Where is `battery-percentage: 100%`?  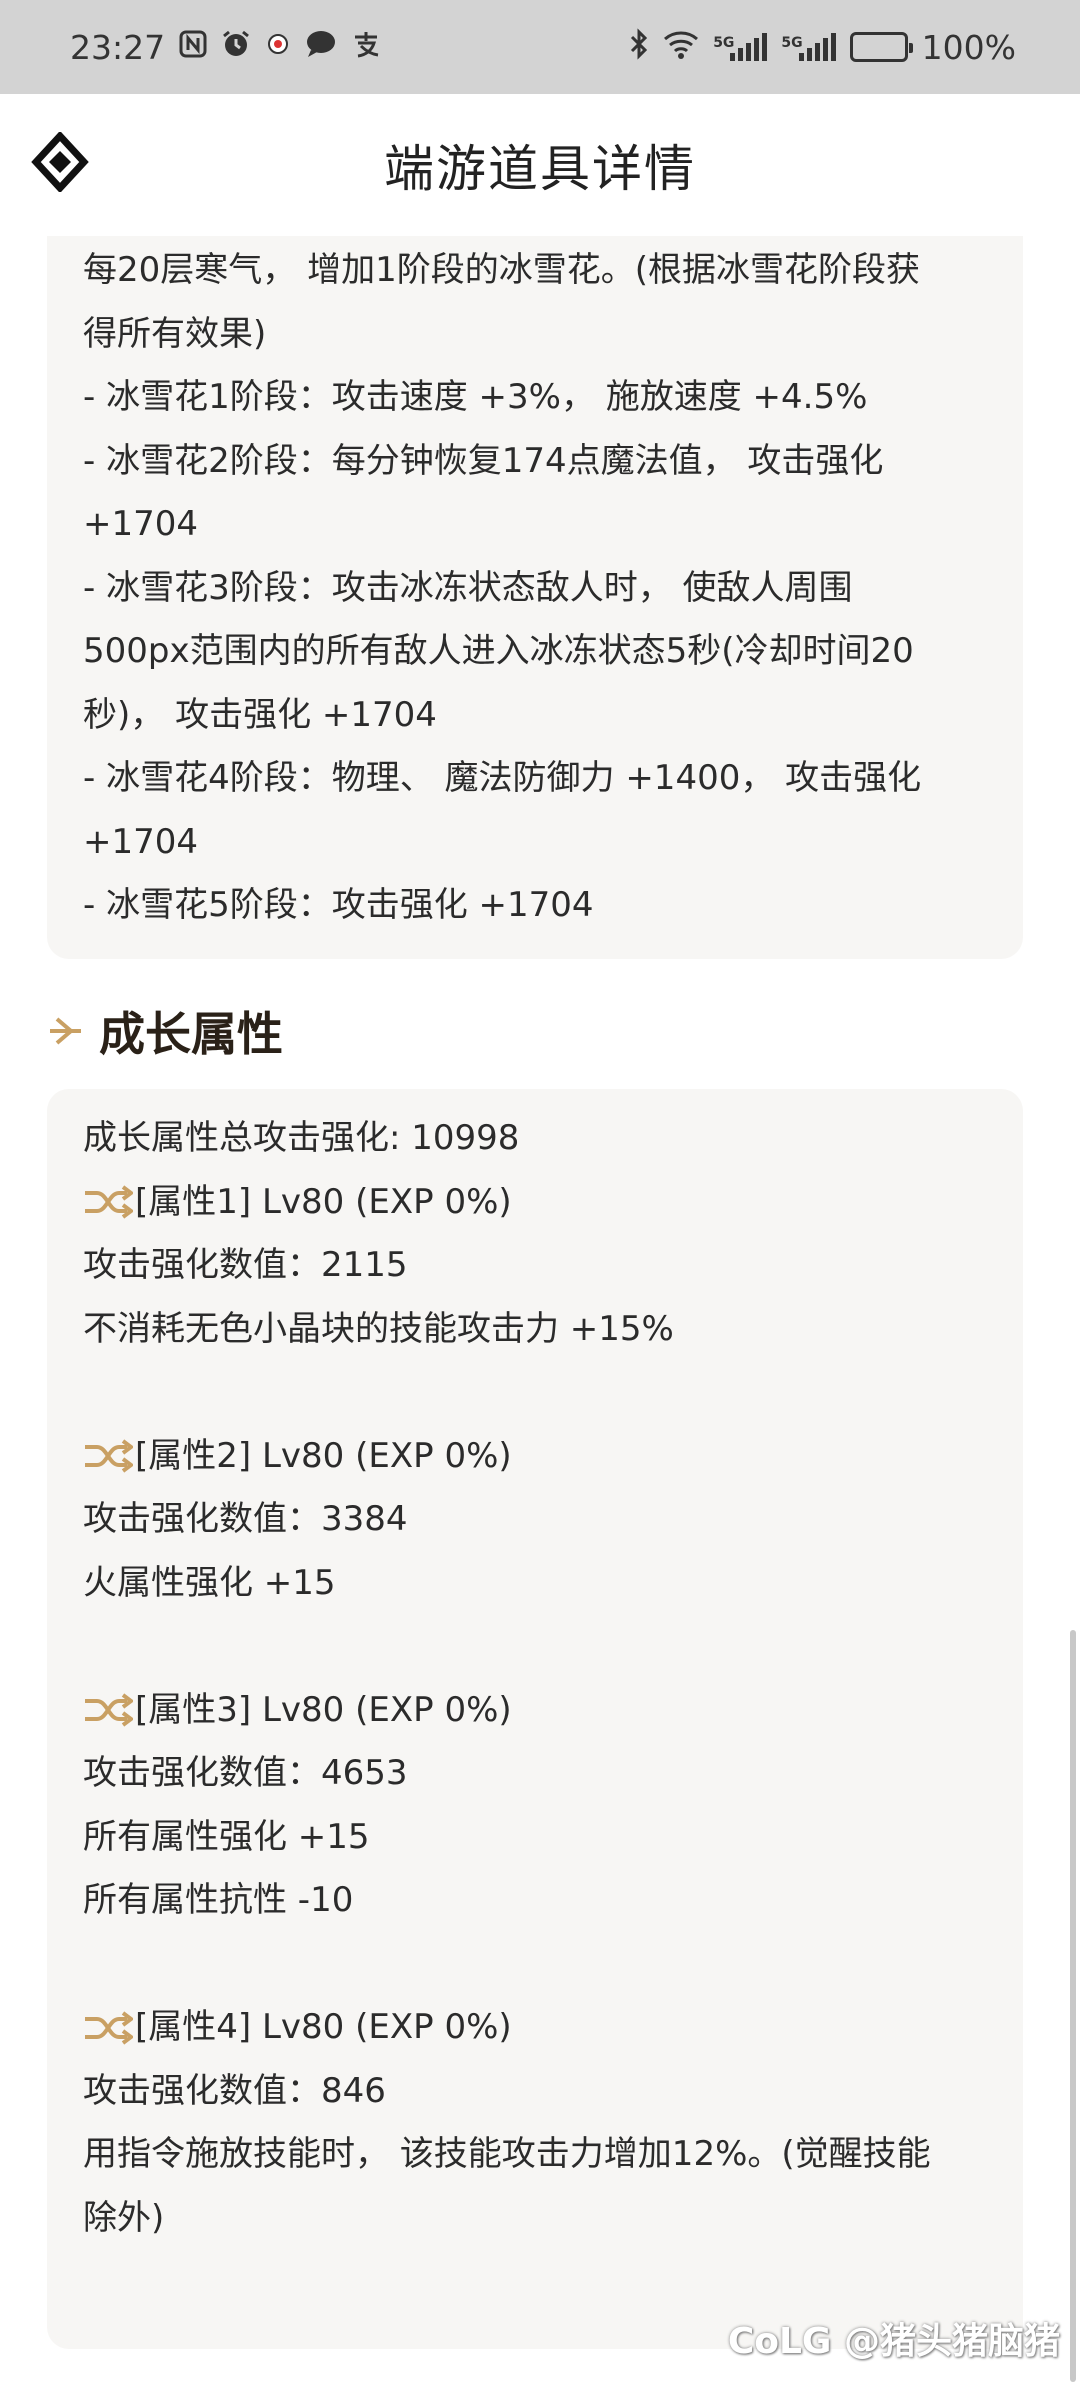
battery-percentage: 100% is located at coordinates (968, 47).